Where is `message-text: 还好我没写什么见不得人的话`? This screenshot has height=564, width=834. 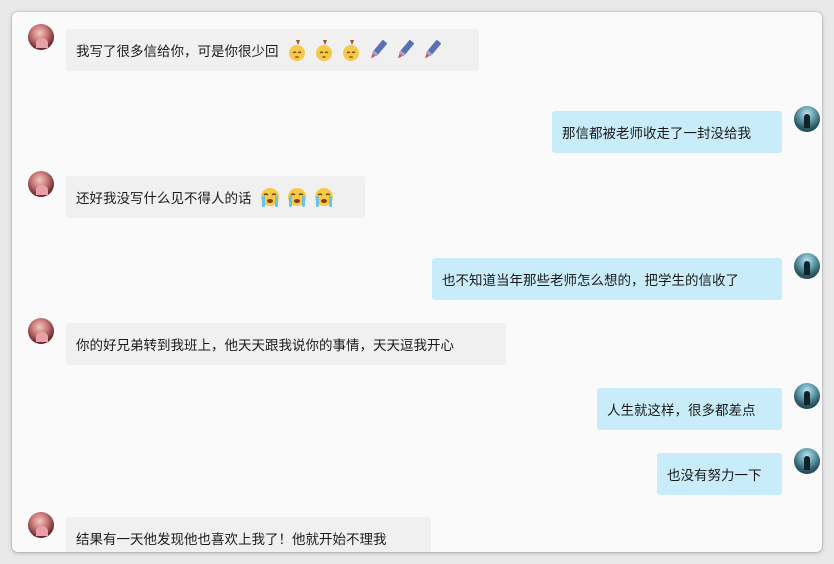 message-text: 还好我没写什么见不得人的话 is located at coordinates (164, 199).